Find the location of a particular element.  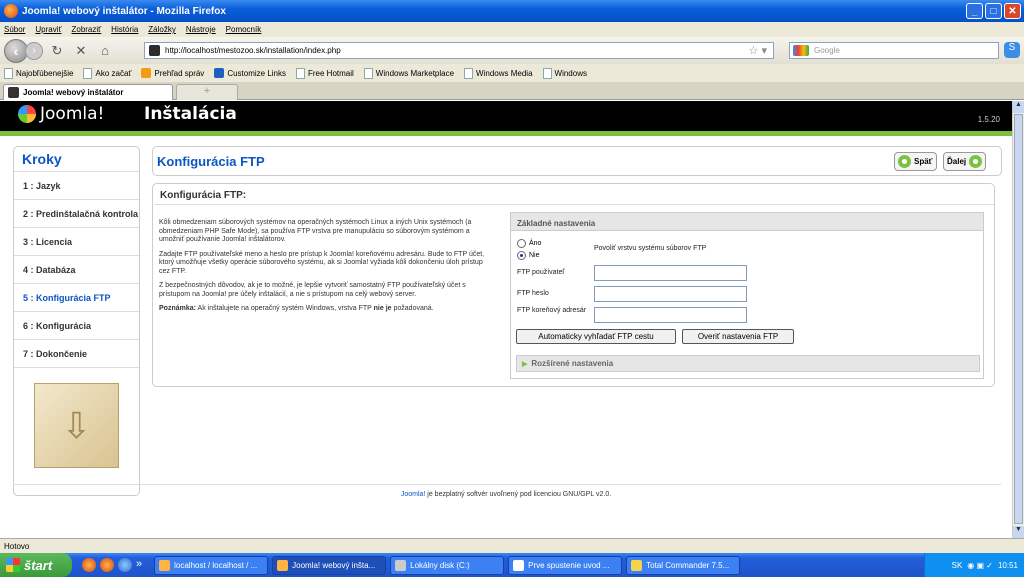

bookmark-news: Prehľad správ is located at coordinates (172, 73).